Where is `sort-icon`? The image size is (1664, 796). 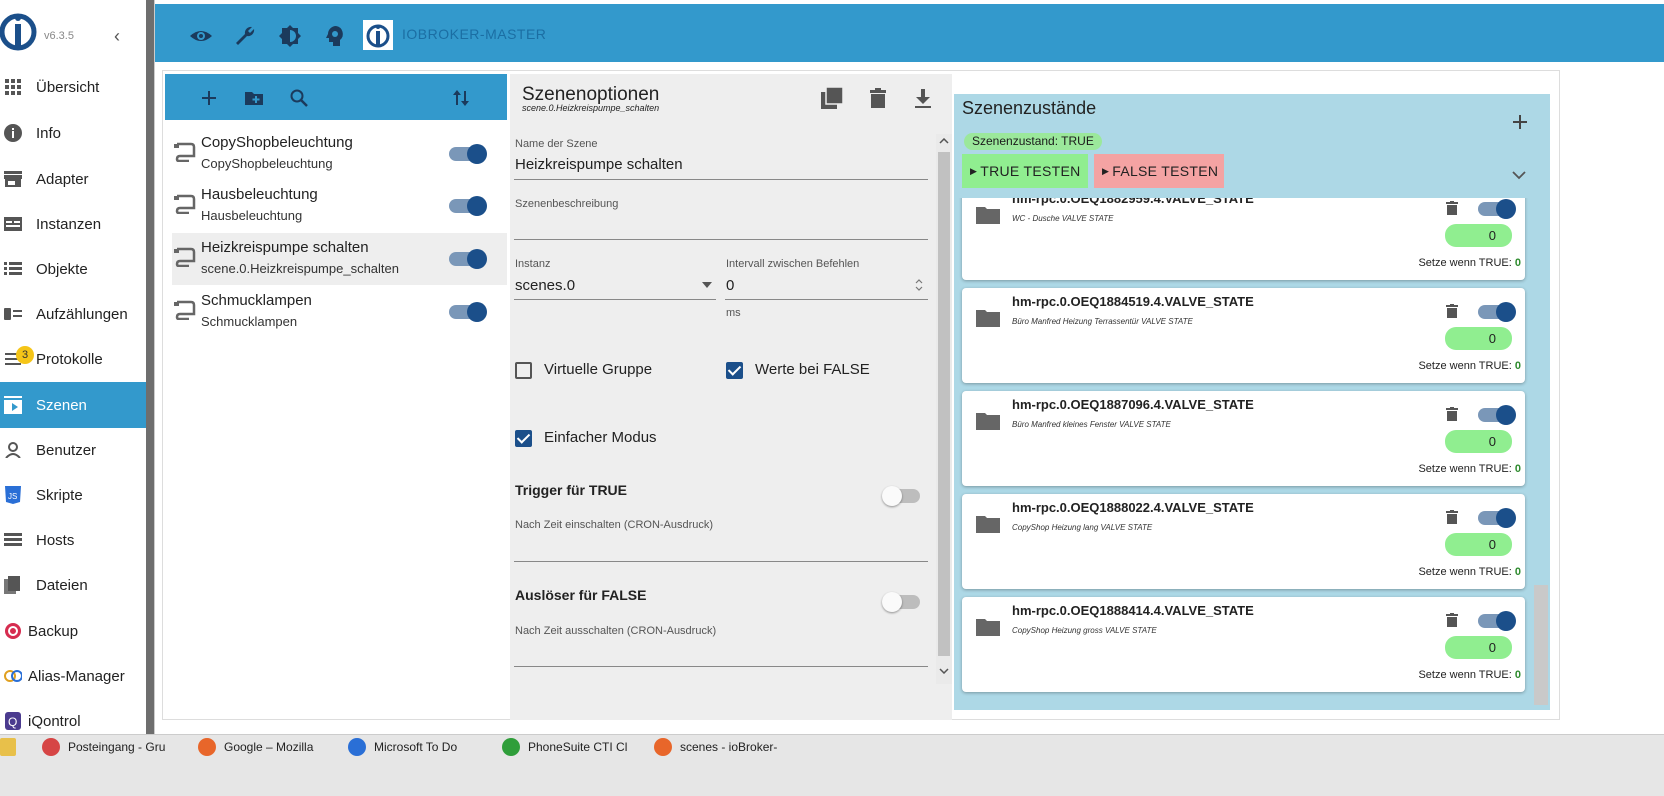
sort-icon is located at coordinates (461, 98).